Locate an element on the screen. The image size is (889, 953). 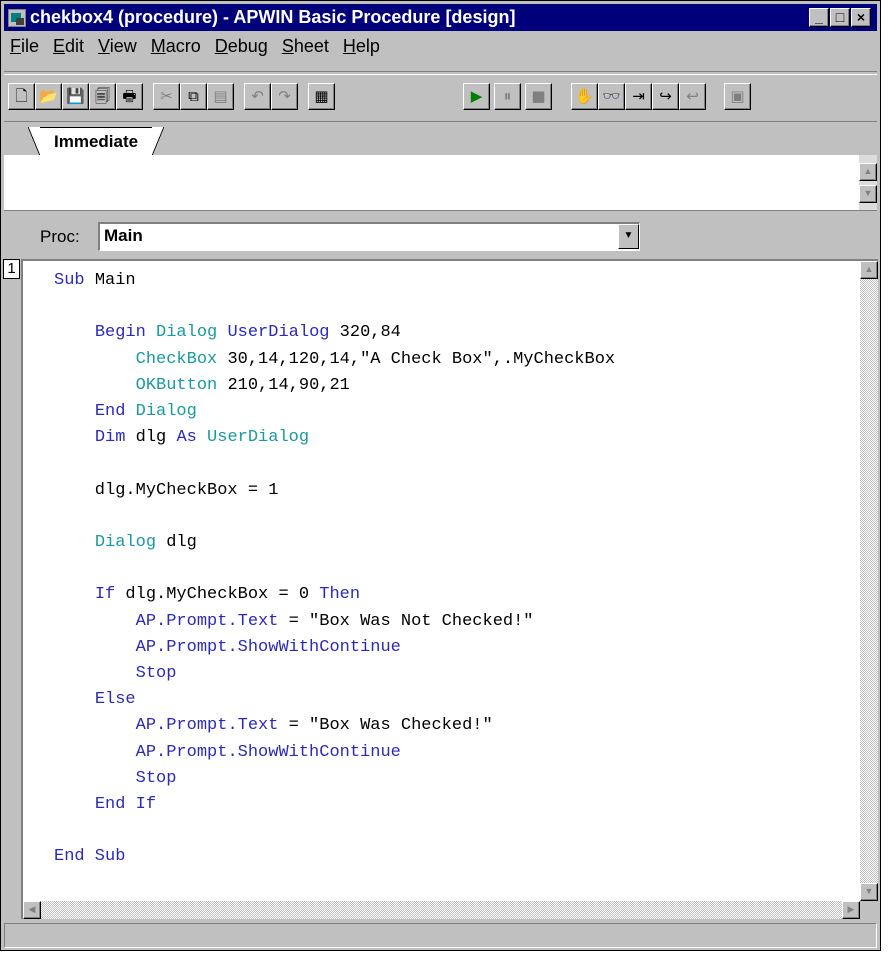
code-line: Begin Dialog UserDialog 320,84 is located at coordinates (334, 333).